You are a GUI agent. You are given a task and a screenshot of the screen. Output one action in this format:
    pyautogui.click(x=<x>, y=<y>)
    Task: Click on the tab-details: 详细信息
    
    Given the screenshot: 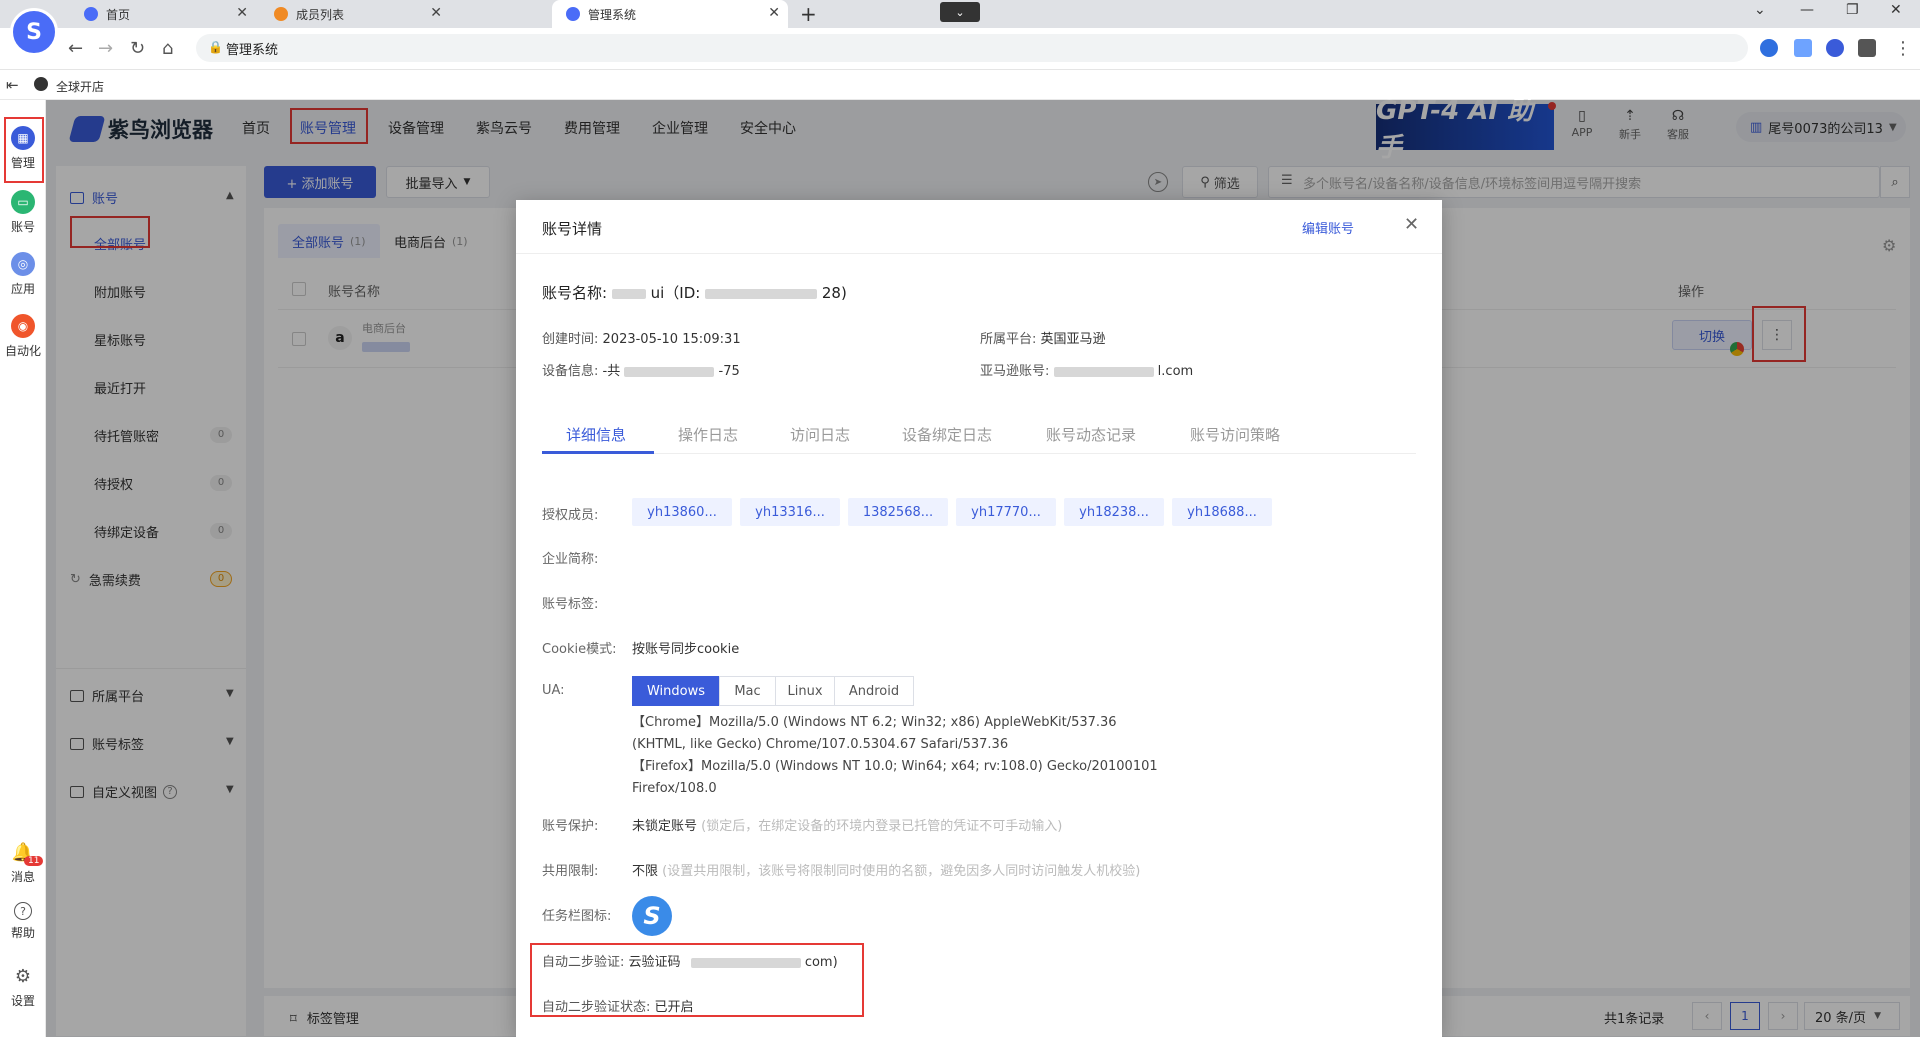 What is the action you would take?
    pyautogui.click(x=596, y=434)
    